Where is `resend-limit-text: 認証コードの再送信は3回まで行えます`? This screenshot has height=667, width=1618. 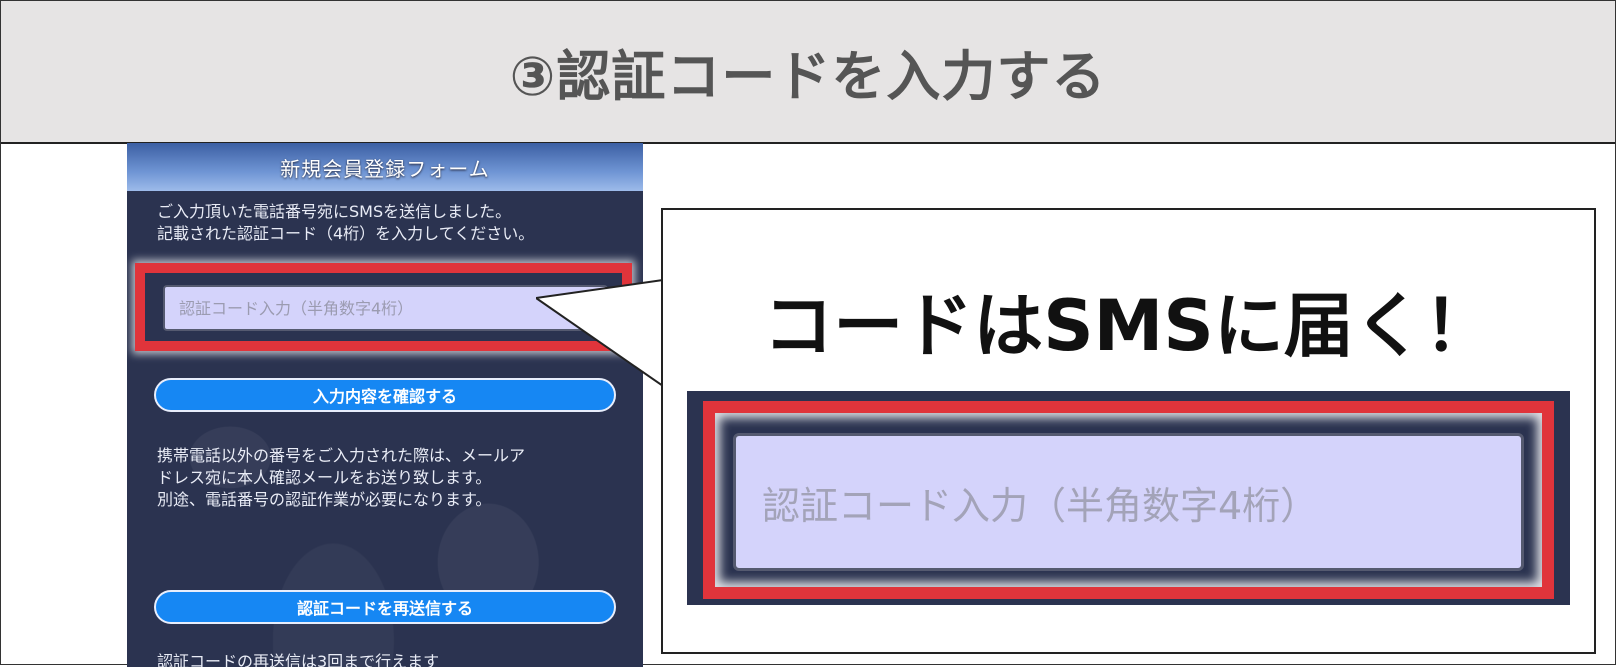
resend-limit-text: 認証コードの再送信は3回まで行えます is located at coordinates (298, 659).